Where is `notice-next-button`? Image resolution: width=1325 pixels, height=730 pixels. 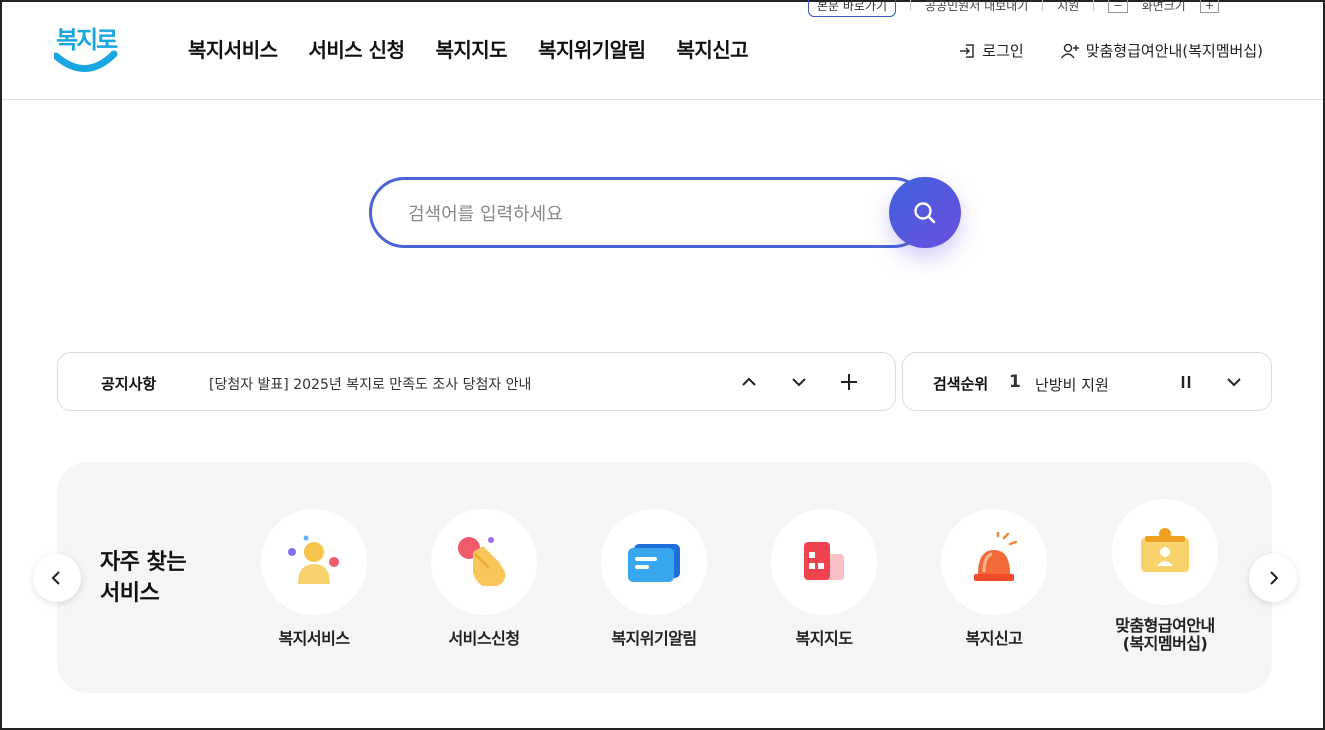 notice-next-button is located at coordinates (799, 382).